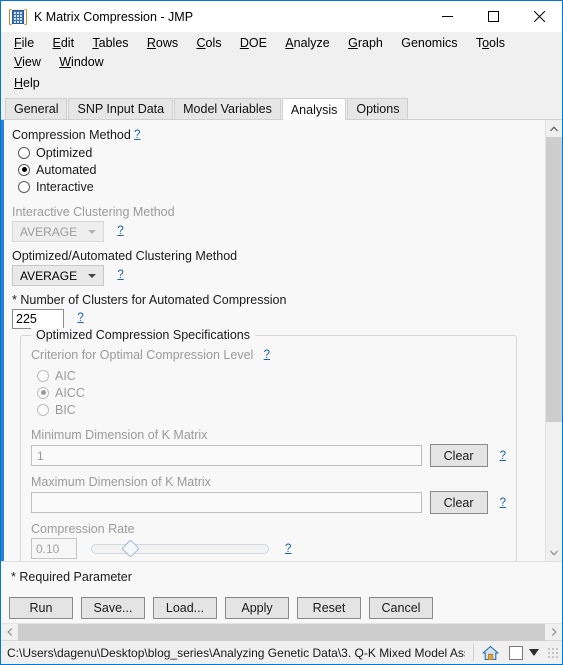 The image size is (563, 665). I want to click on select-value: AVERAGE, so click(49, 275).